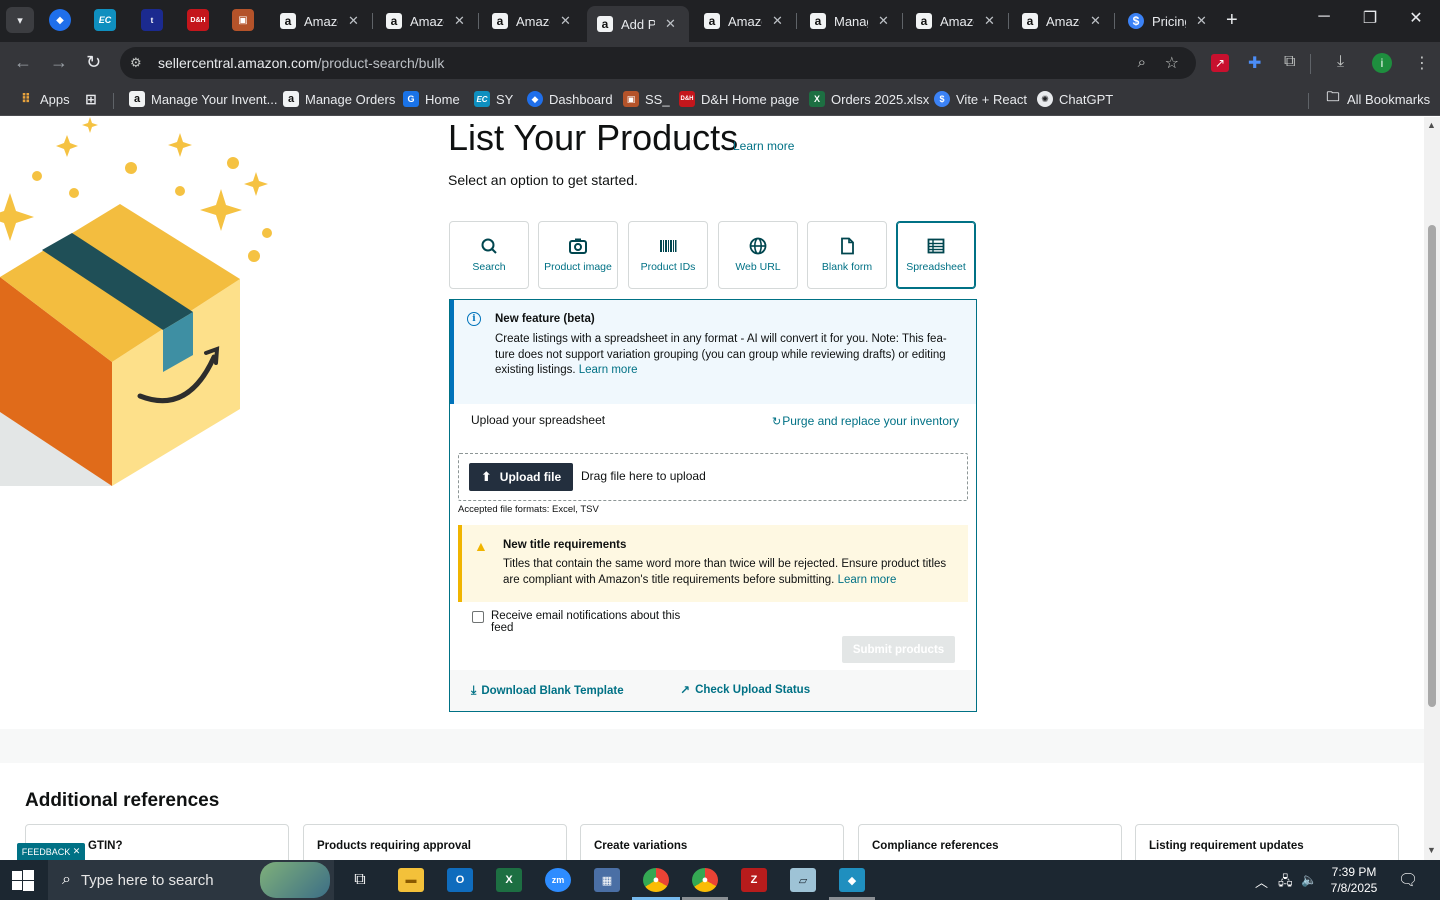  What do you see at coordinates (558, 880) in the screenshot?
I see `zoom-app-icon: zm` at bounding box center [558, 880].